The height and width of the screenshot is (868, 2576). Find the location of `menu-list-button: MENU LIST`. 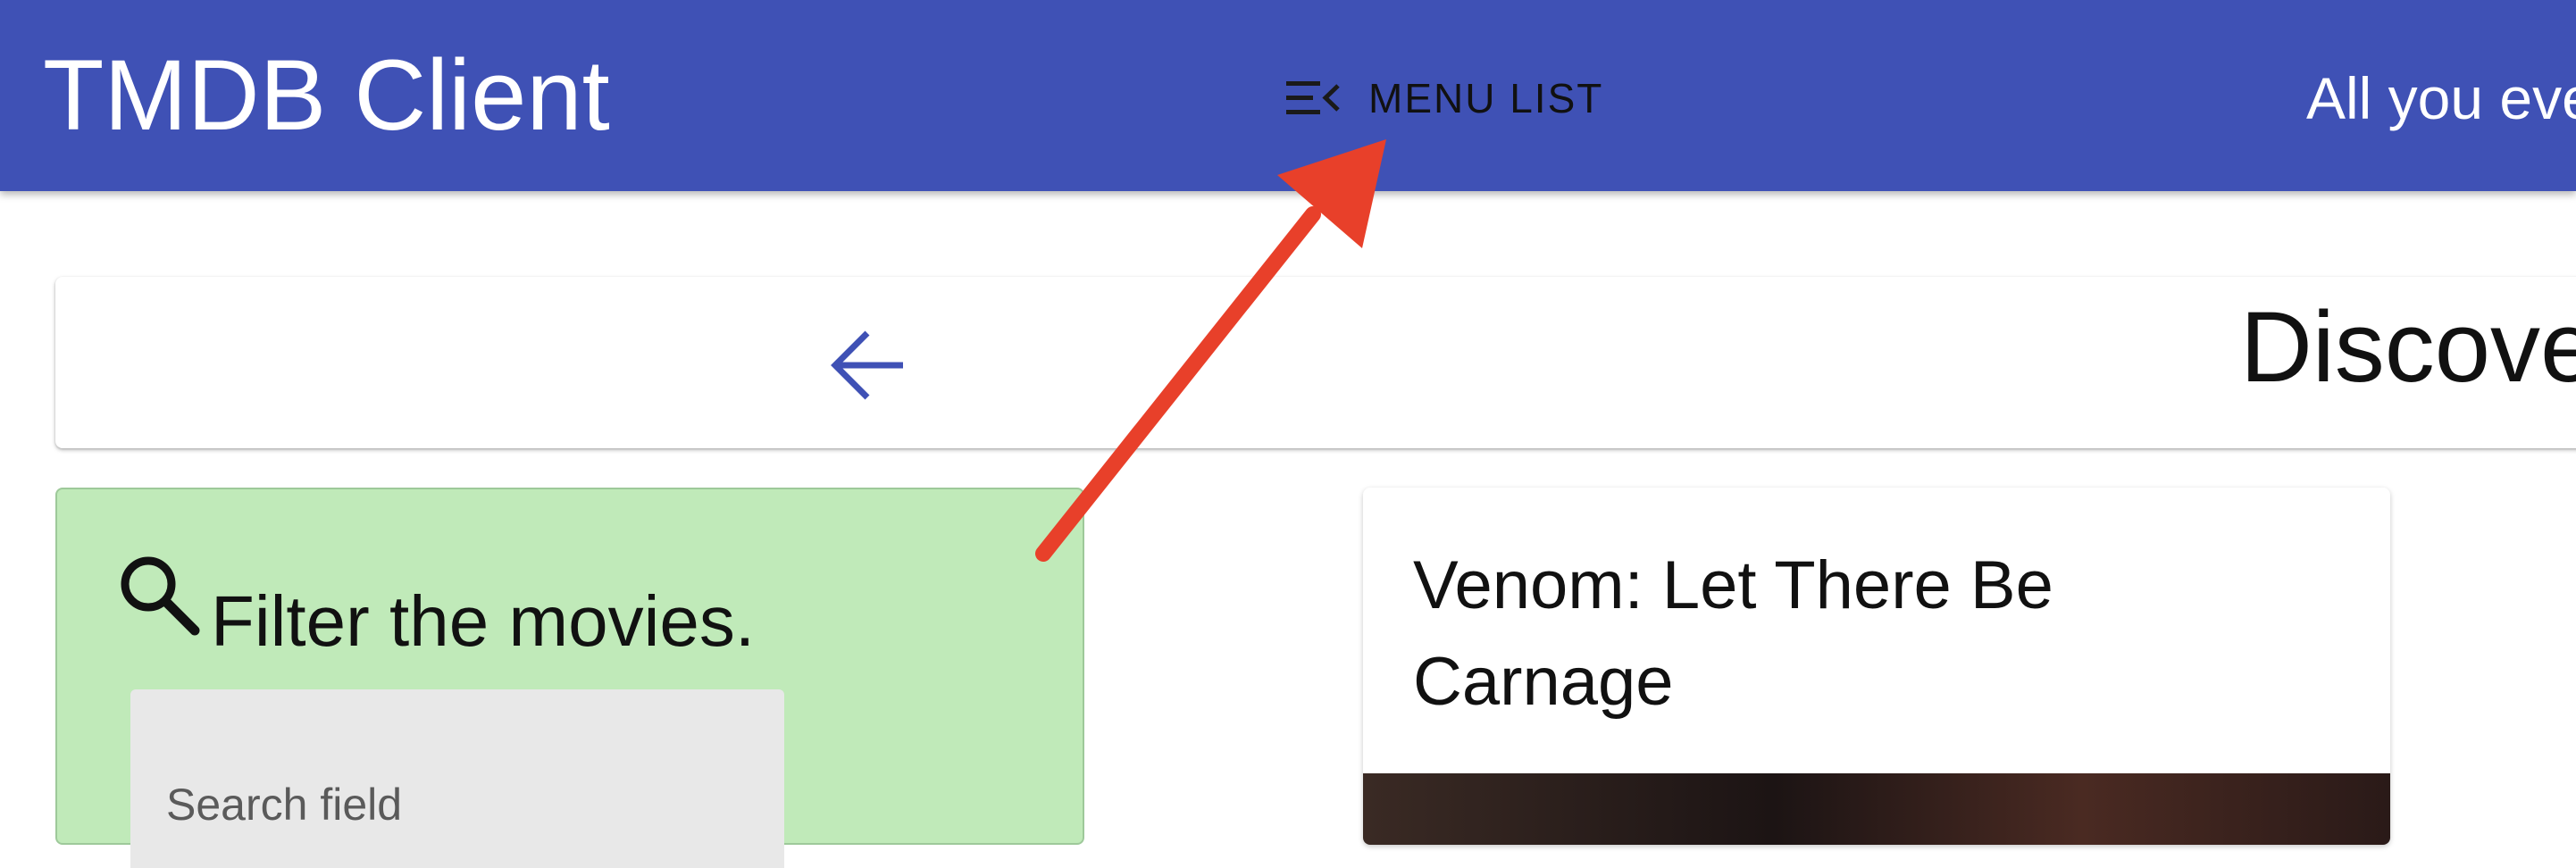

menu-list-button: MENU LIST is located at coordinates (1445, 98).